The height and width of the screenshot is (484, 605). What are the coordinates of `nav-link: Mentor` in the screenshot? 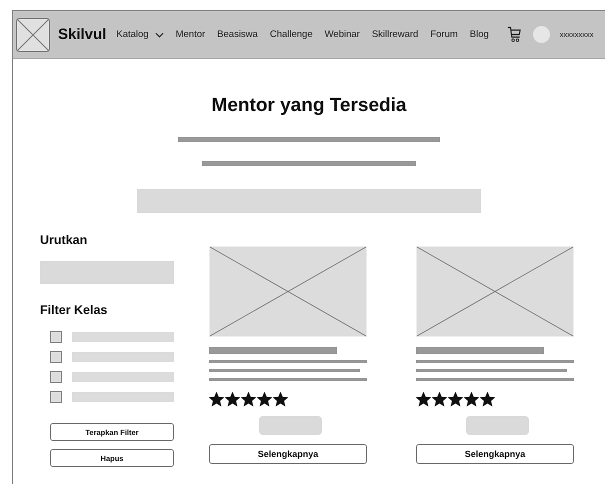 It's located at (191, 34).